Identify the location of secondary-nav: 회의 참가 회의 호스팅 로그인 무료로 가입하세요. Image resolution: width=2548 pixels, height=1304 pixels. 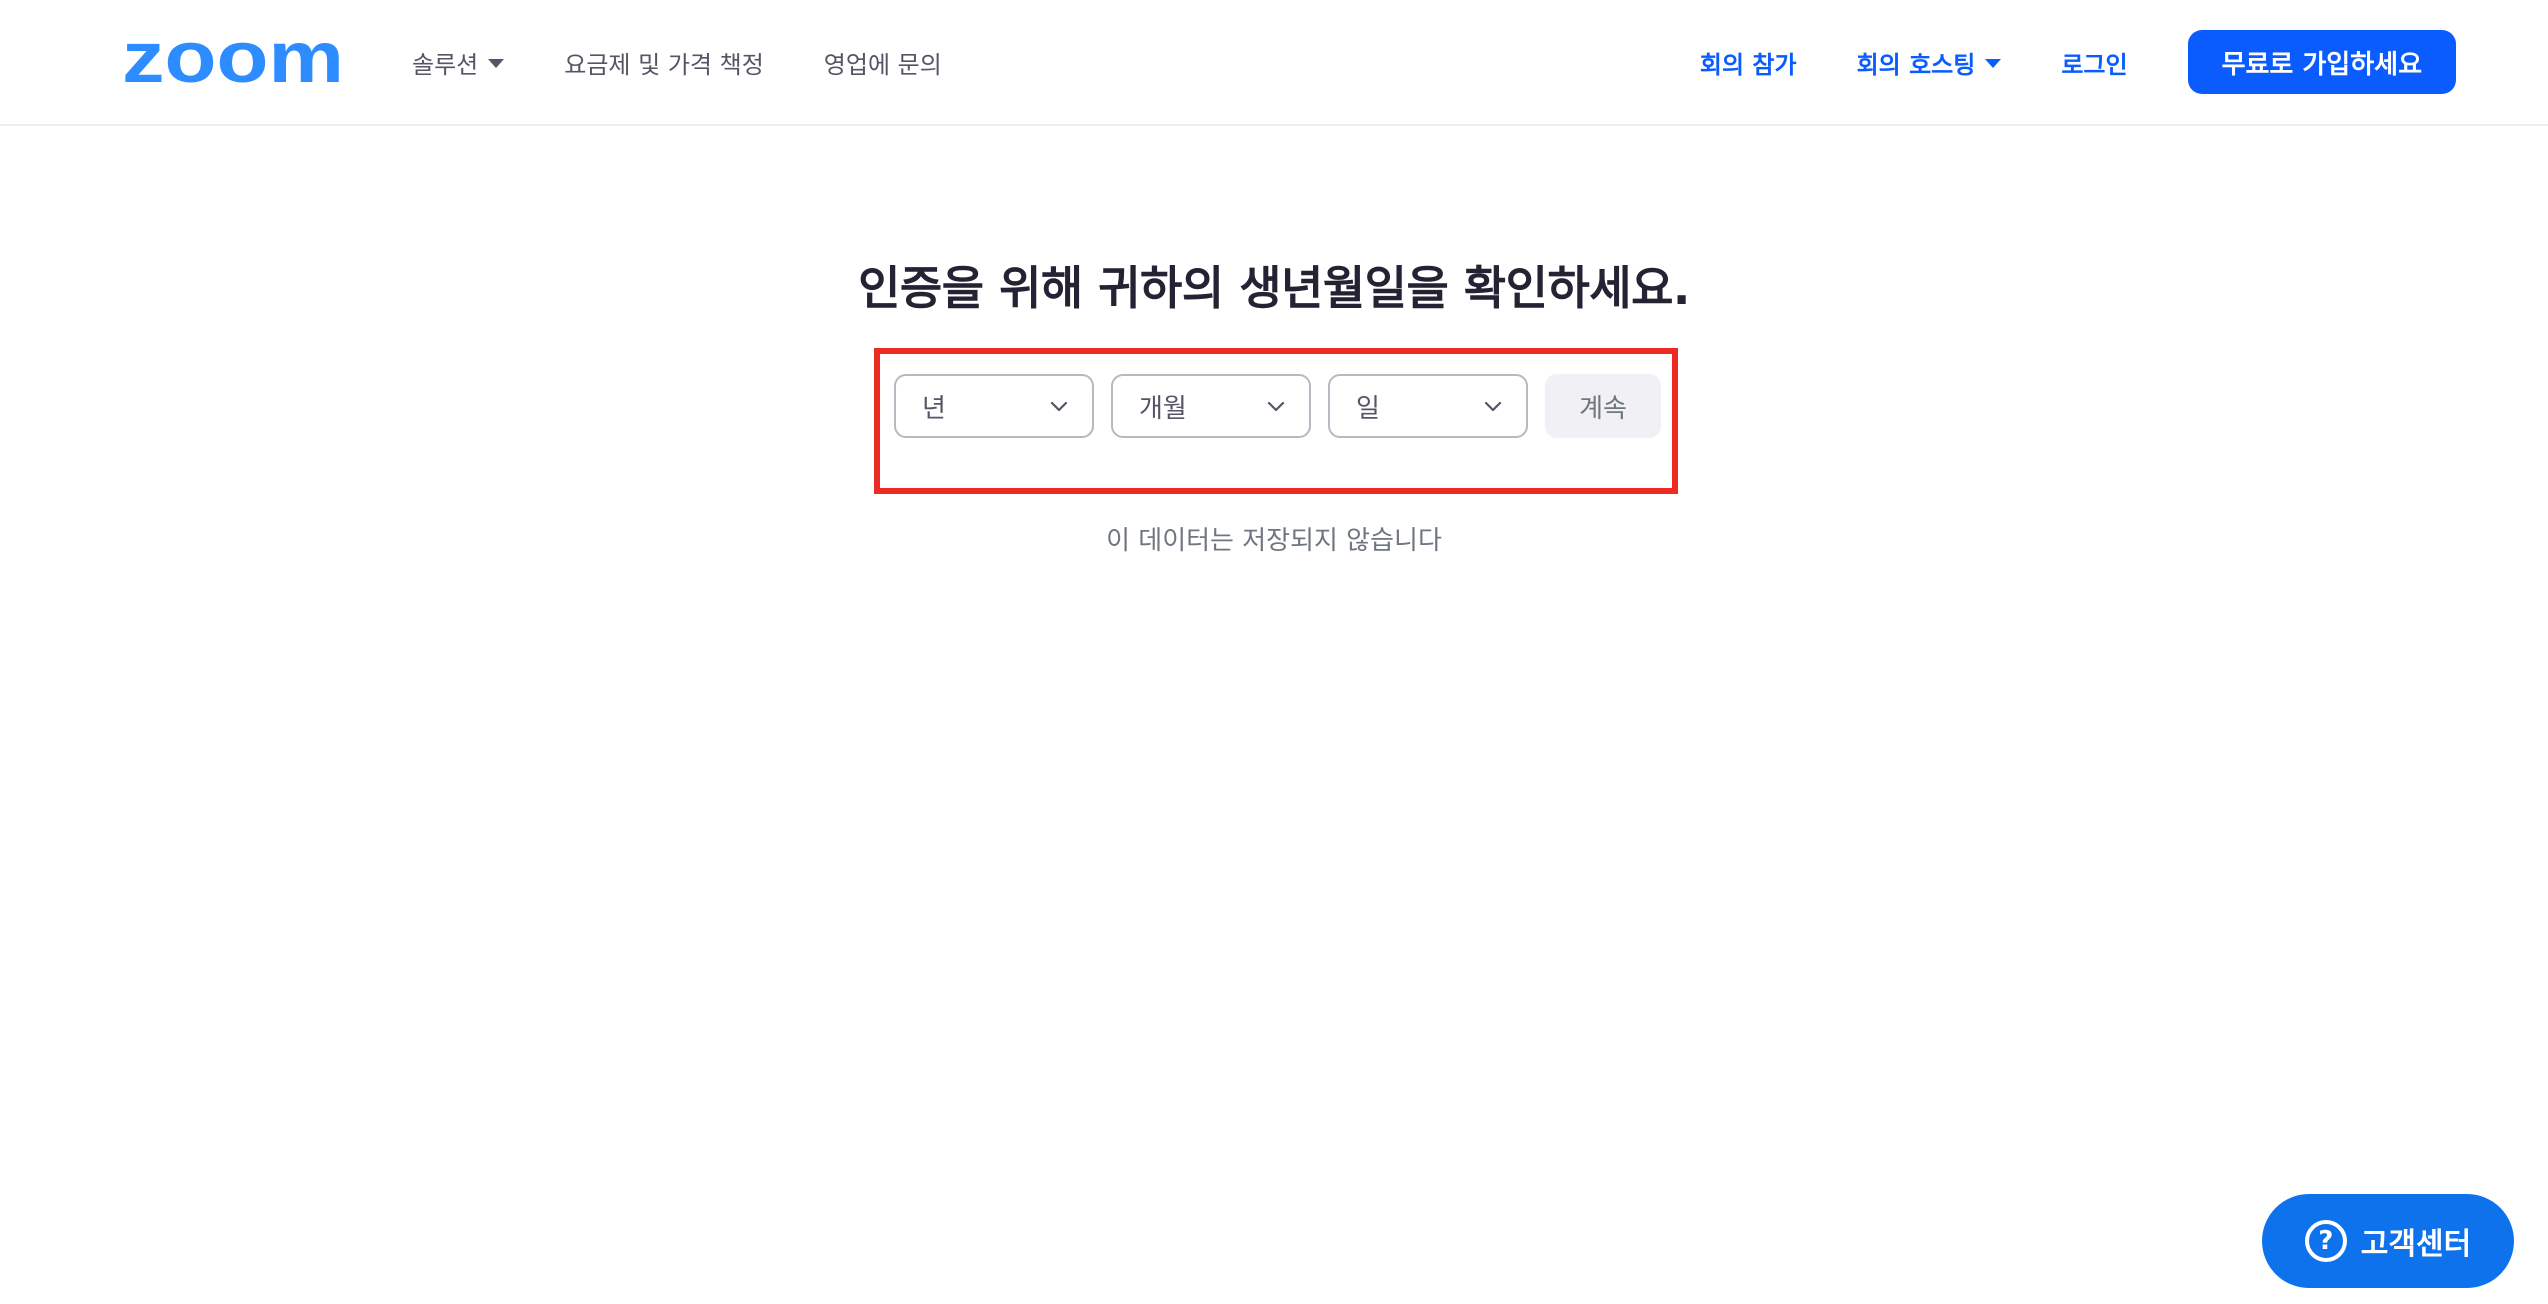
(2078, 62).